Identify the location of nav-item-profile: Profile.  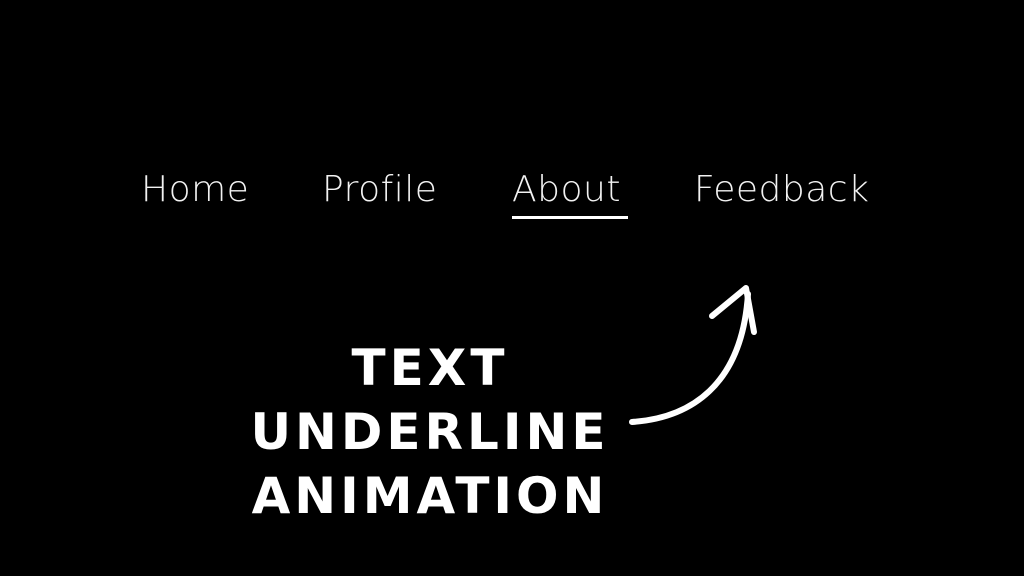
(379, 190).